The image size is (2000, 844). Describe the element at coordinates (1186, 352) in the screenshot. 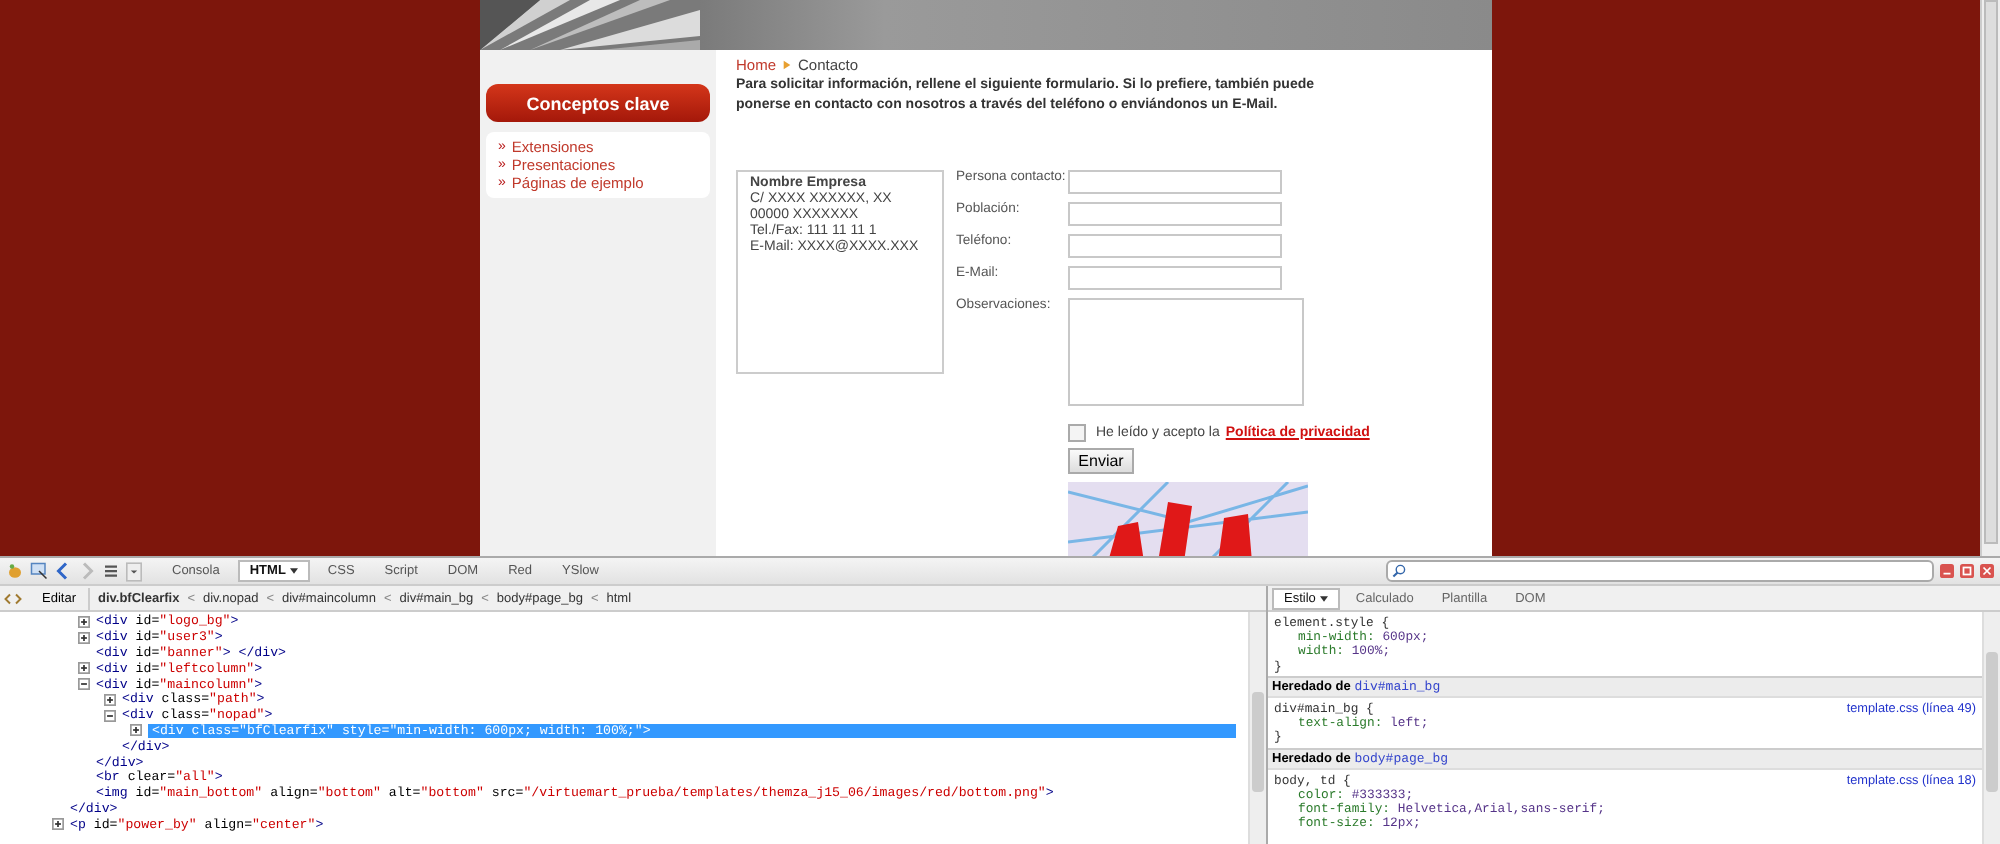

I see `textarea-field` at that location.